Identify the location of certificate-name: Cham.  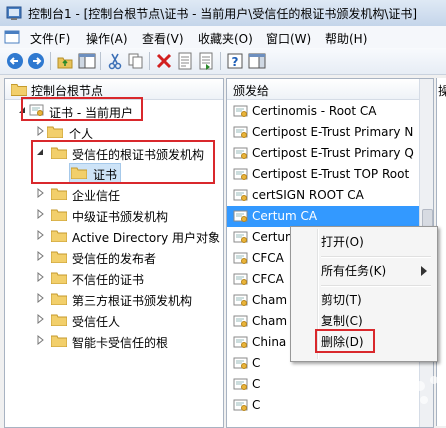
(270, 321).